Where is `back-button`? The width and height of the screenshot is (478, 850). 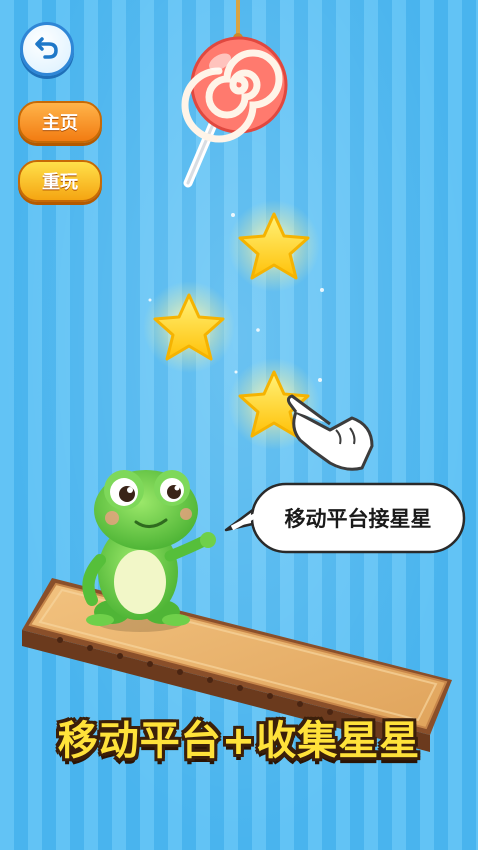
back-button is located at coordinates (47, 49).